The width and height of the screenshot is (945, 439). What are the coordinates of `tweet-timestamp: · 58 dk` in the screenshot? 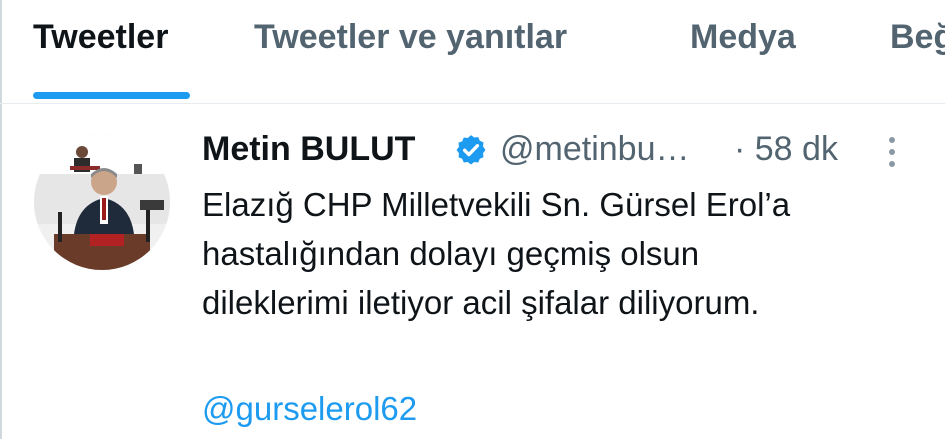 It's located at (786, 149).